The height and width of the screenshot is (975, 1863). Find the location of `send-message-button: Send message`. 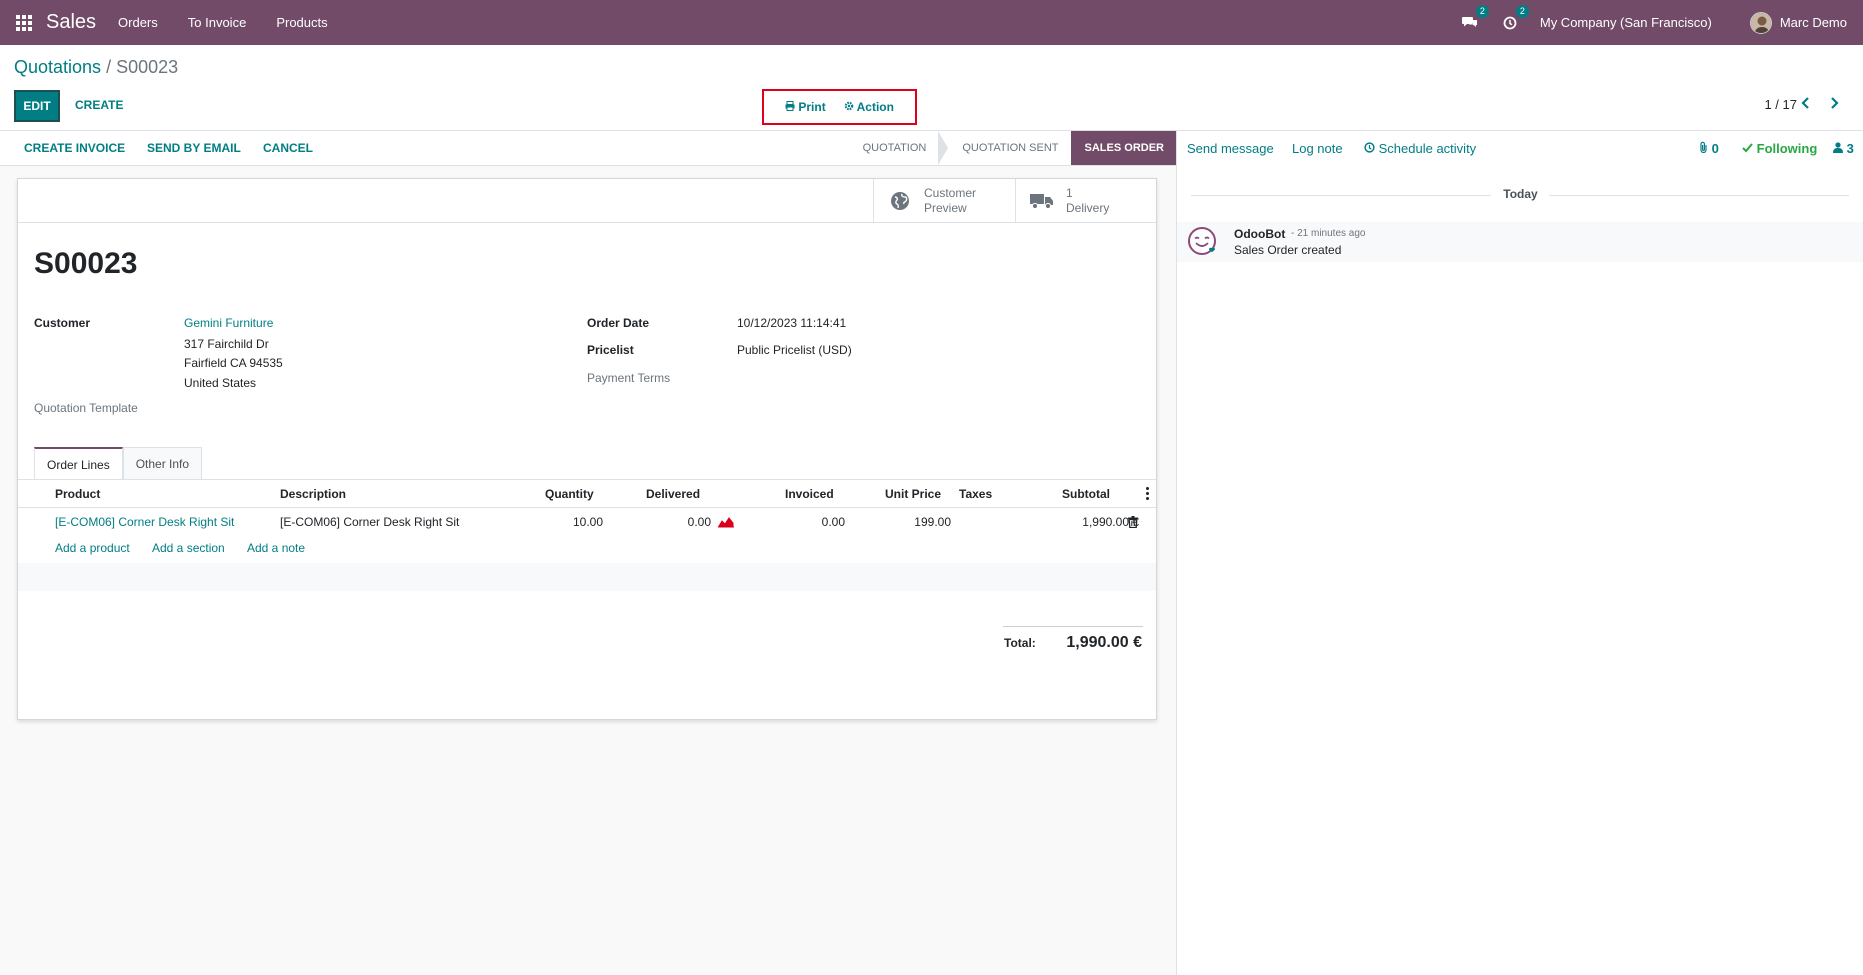

send-message-button: Send message is located at coordinates (1230, 148).